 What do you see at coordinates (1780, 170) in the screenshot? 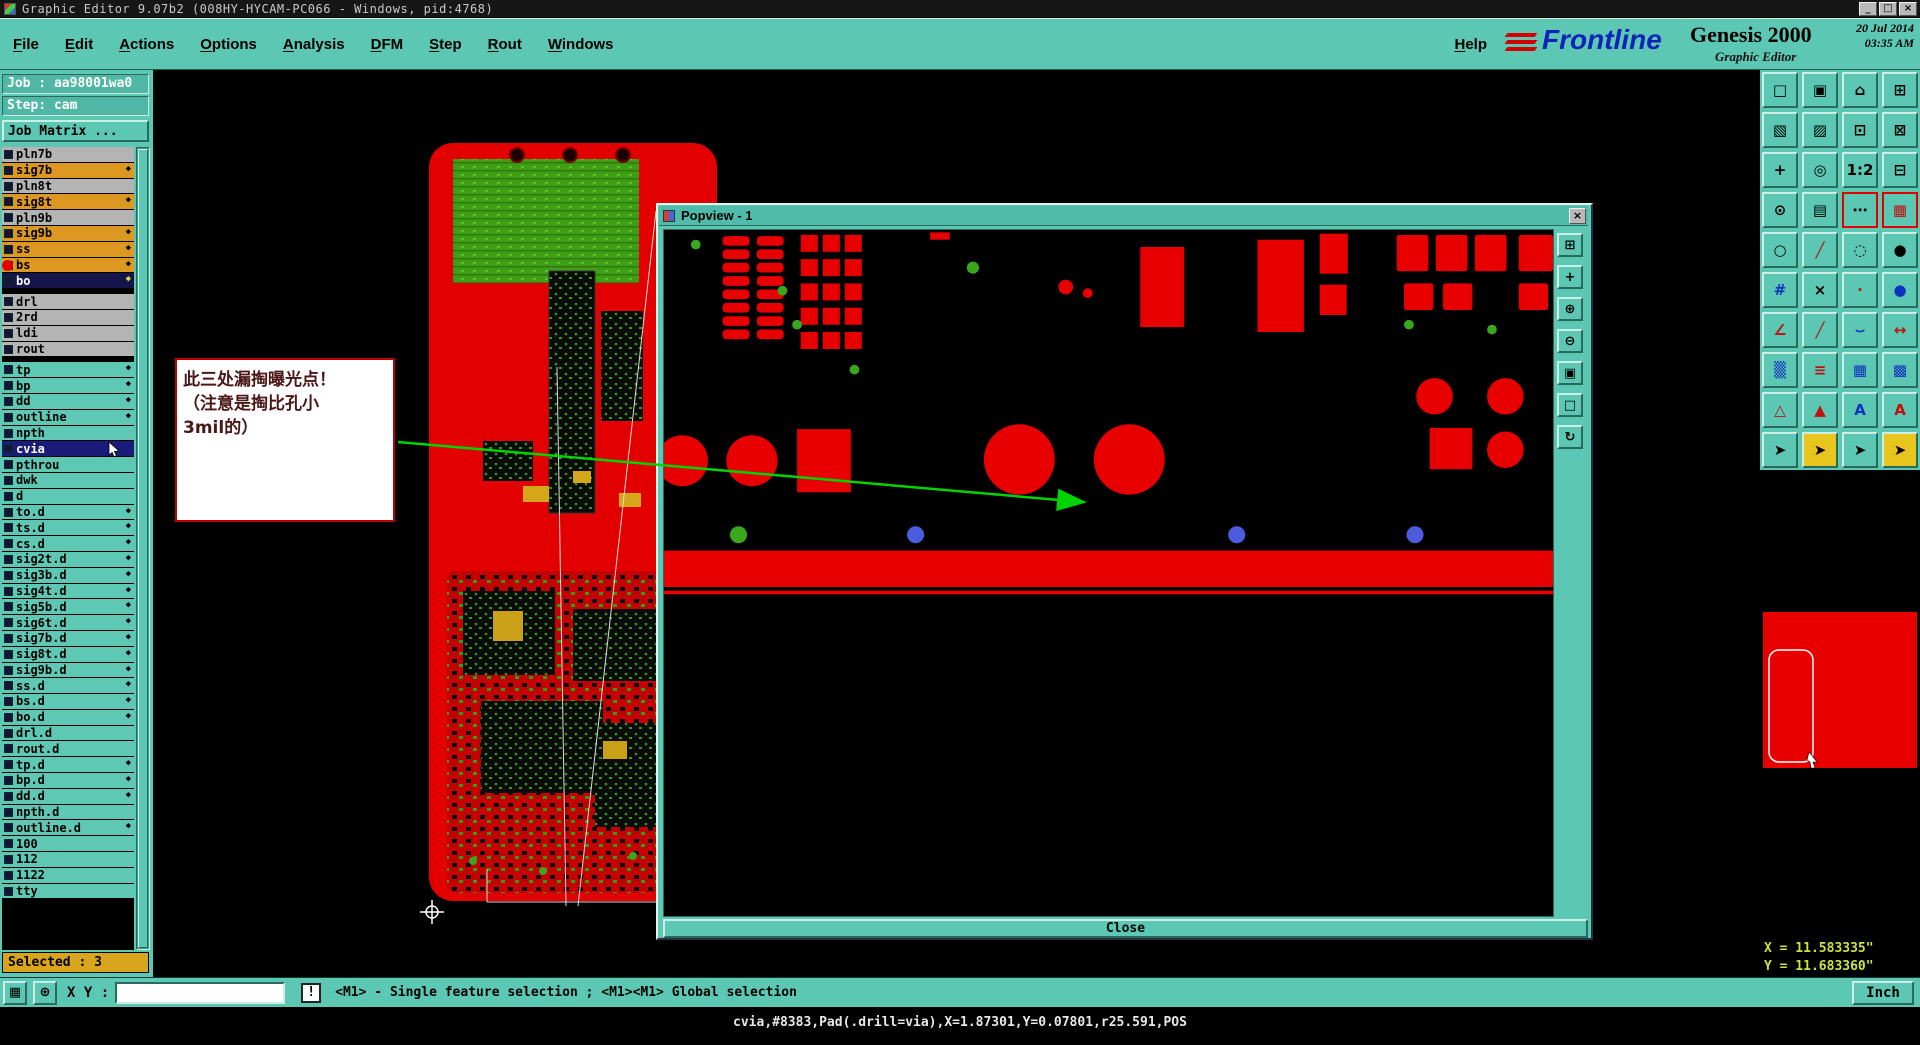
I see `pan-view-icon: +` at bounding box center [1780, 170].